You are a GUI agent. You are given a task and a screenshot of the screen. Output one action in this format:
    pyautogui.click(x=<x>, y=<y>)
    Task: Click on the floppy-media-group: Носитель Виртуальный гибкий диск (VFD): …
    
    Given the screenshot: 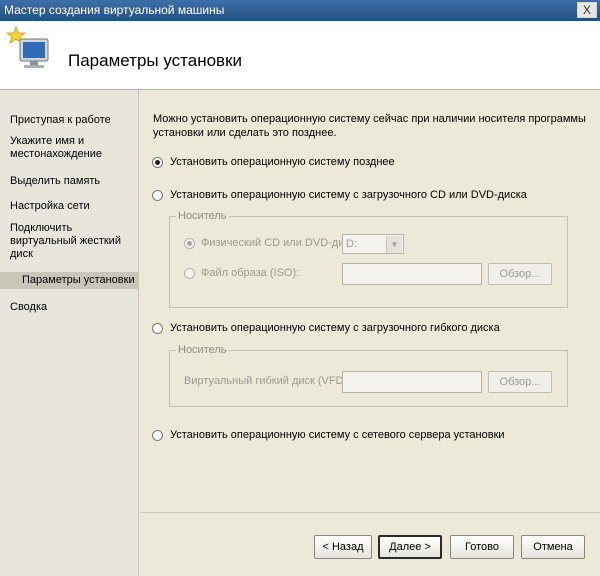 What is the action you would take?
    pyautogui.click(x=368, y=375)
    